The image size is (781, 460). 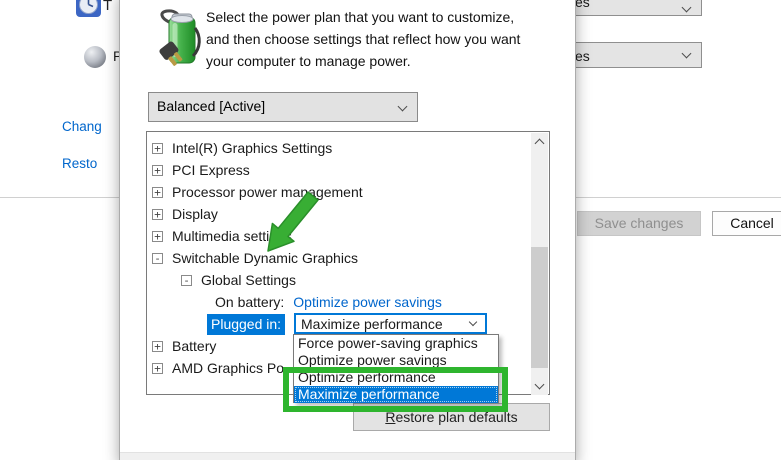 I want to click on tree-item-label: Intel(R) Graphics Settings, so click(x=252, y=148).